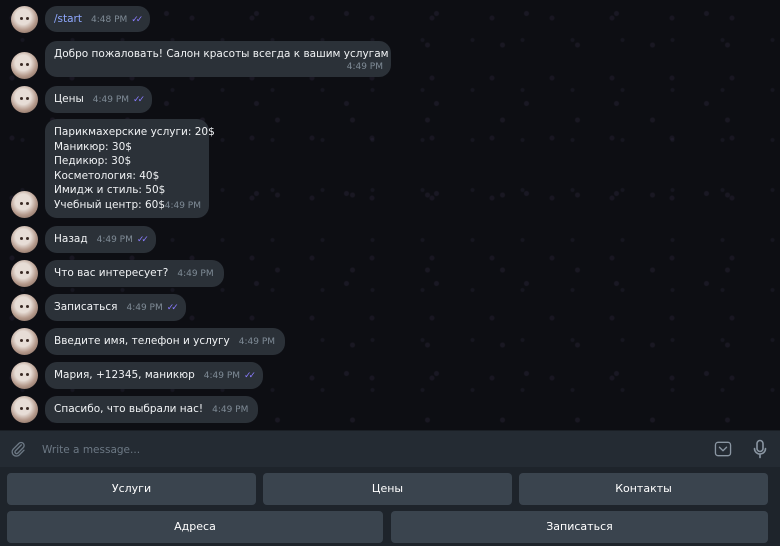 The width and height of the screenshot is (780, 546). What do you see at coordinates (71, 239) in the screenshot?
I see `message-text: Назад` at bounding box center [71, 239].